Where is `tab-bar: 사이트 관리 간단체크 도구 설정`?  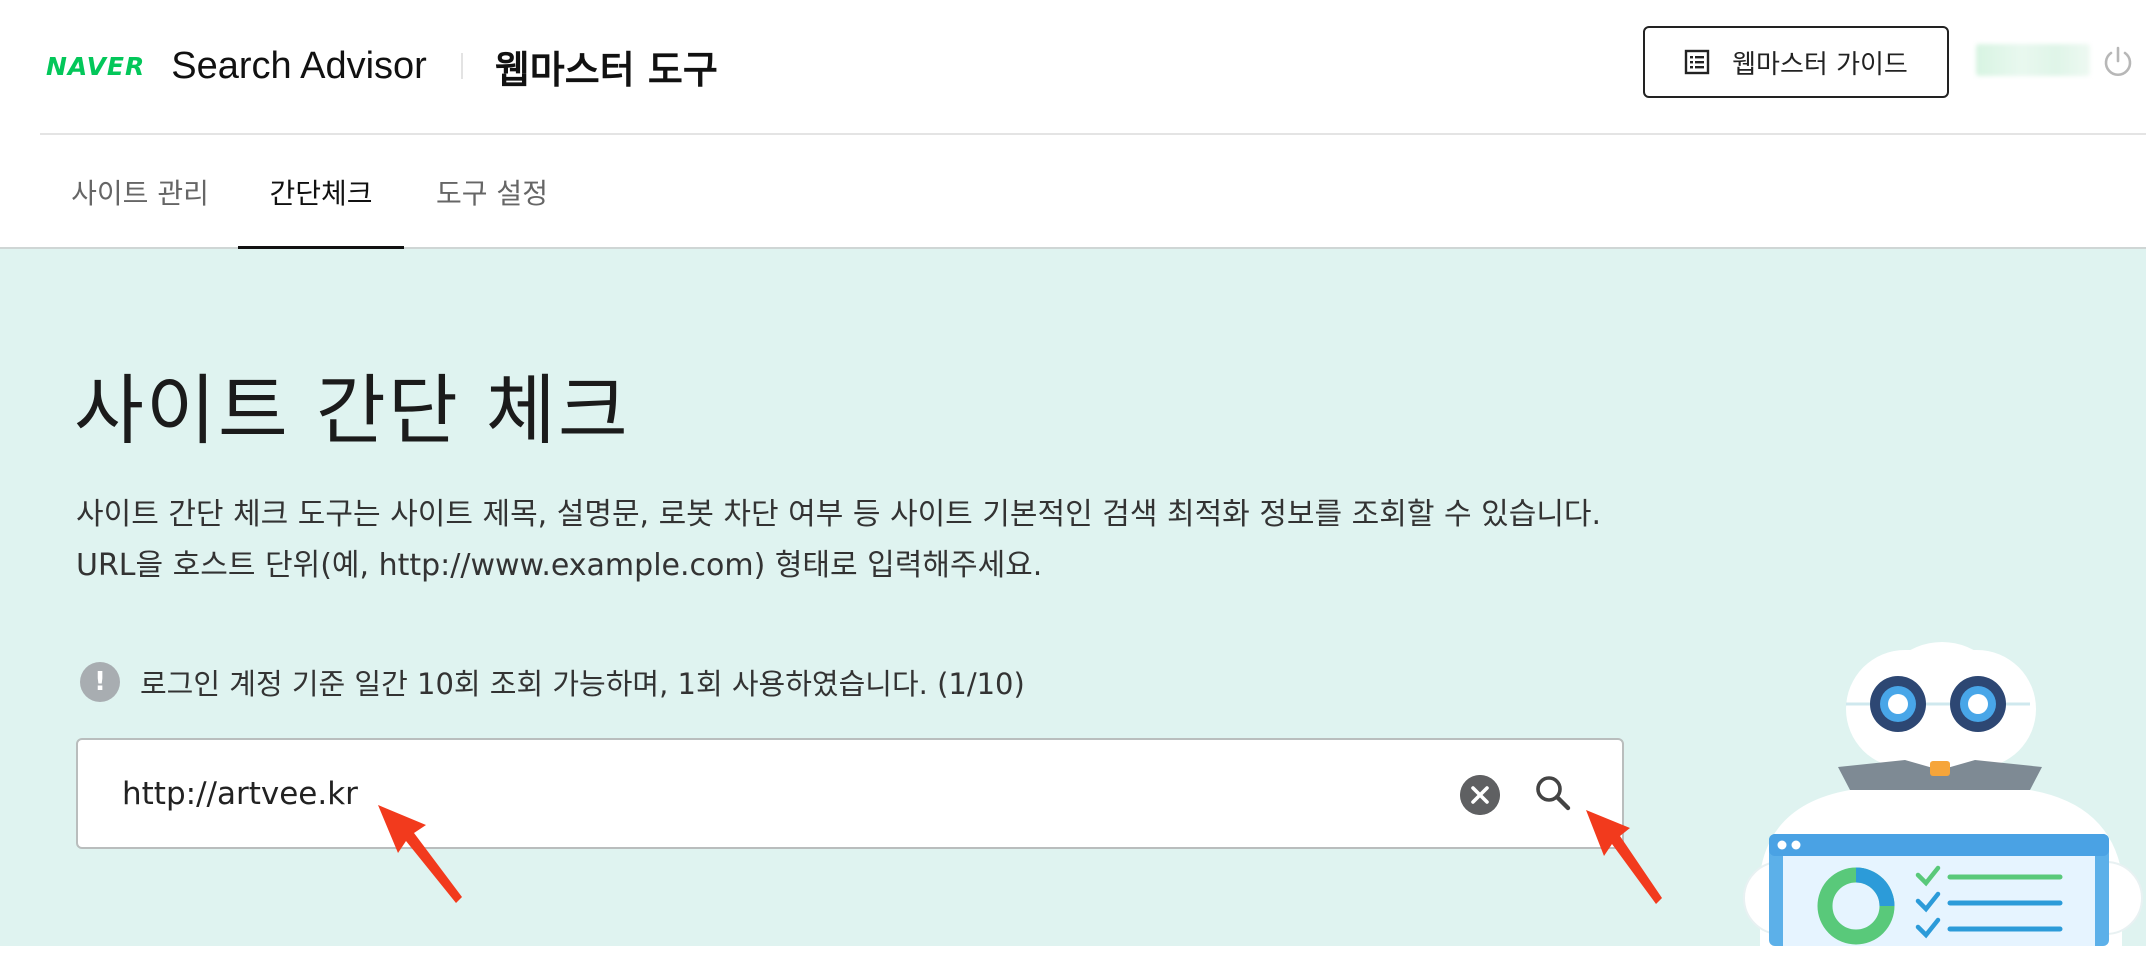
tab-bar: 사이트 관리 간단체크 도구 설정 is located at coordinates (1073, 193).